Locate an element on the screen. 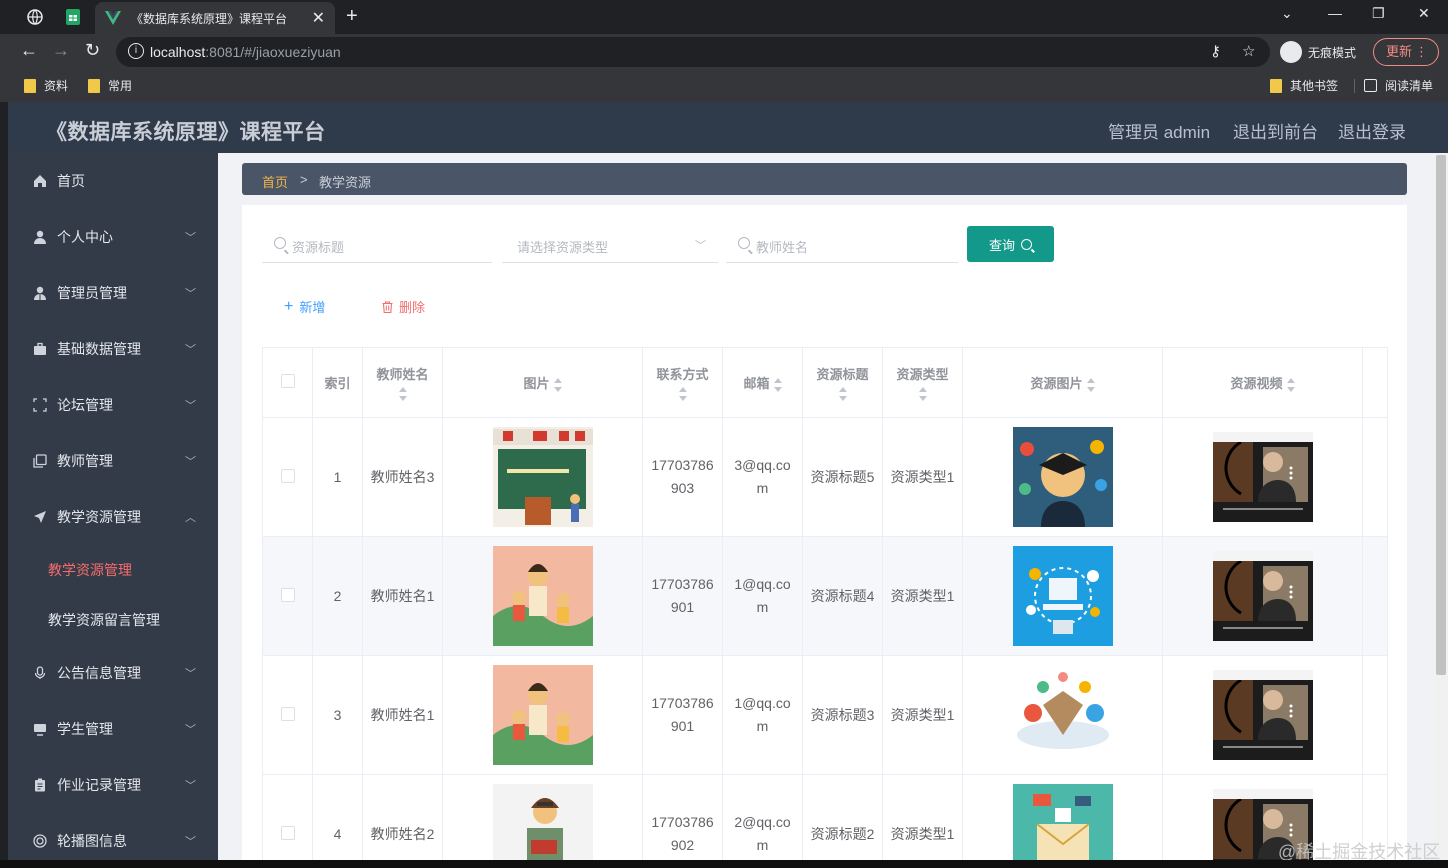 This screenshot has height=868, width=1448. resource-type-select: 请选择资源类型 ﹀ is located at coordinates (610, 245).